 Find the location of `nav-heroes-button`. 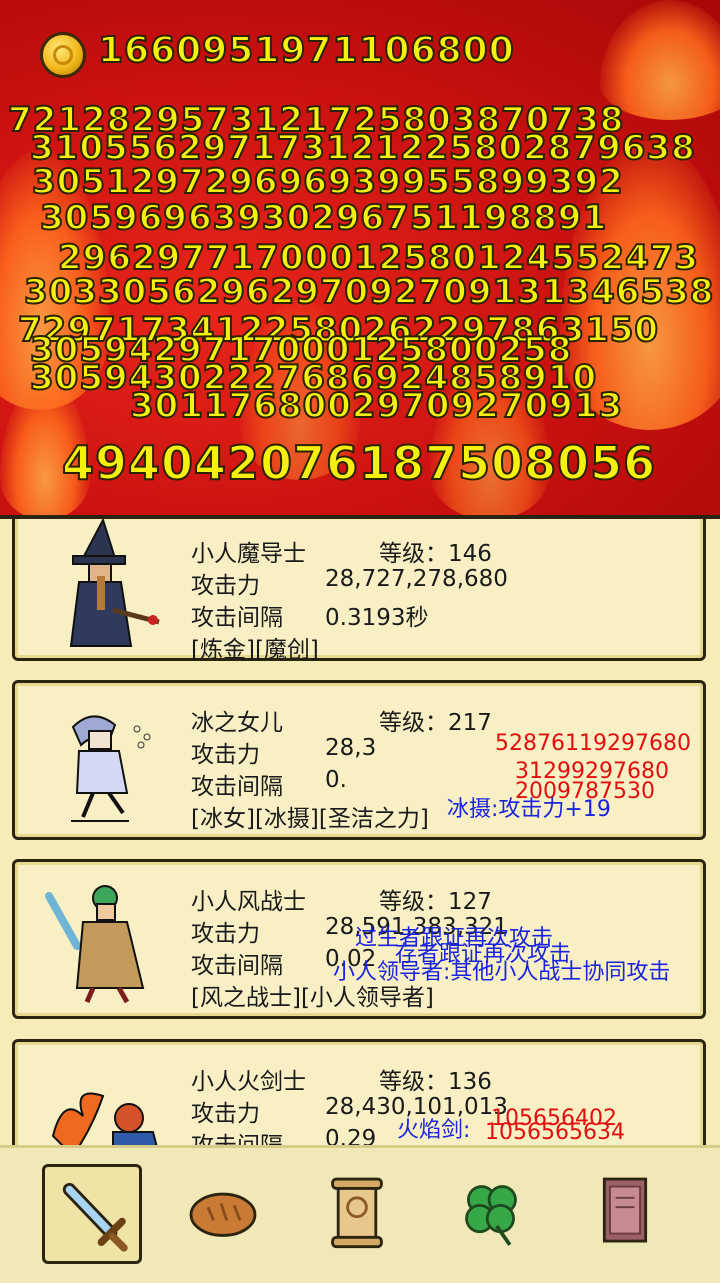

nav-heroes-button is located at coordinates (92, 1214).